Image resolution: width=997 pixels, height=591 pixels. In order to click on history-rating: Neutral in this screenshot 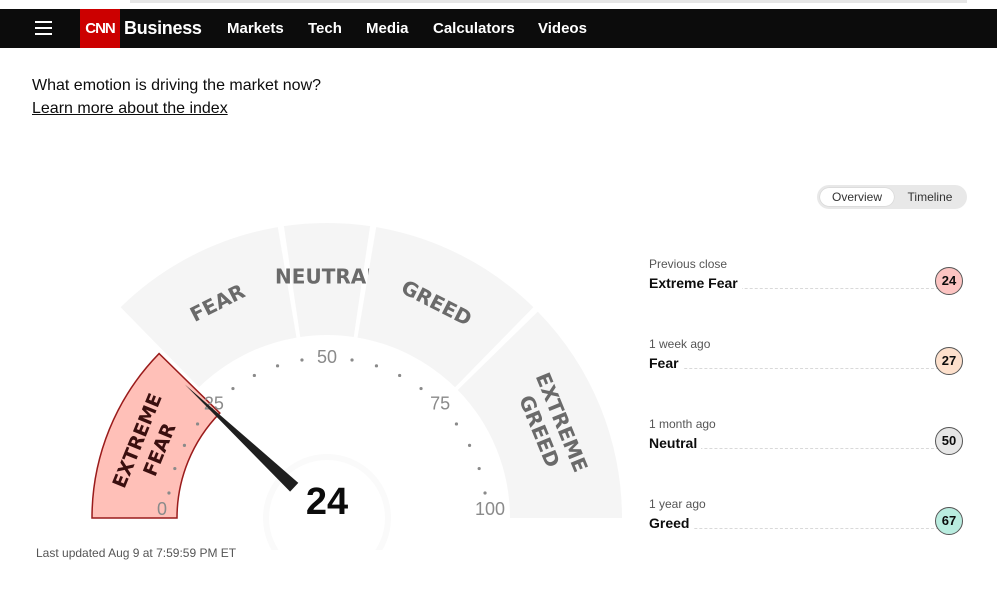, I will do `click(675, 443)`.